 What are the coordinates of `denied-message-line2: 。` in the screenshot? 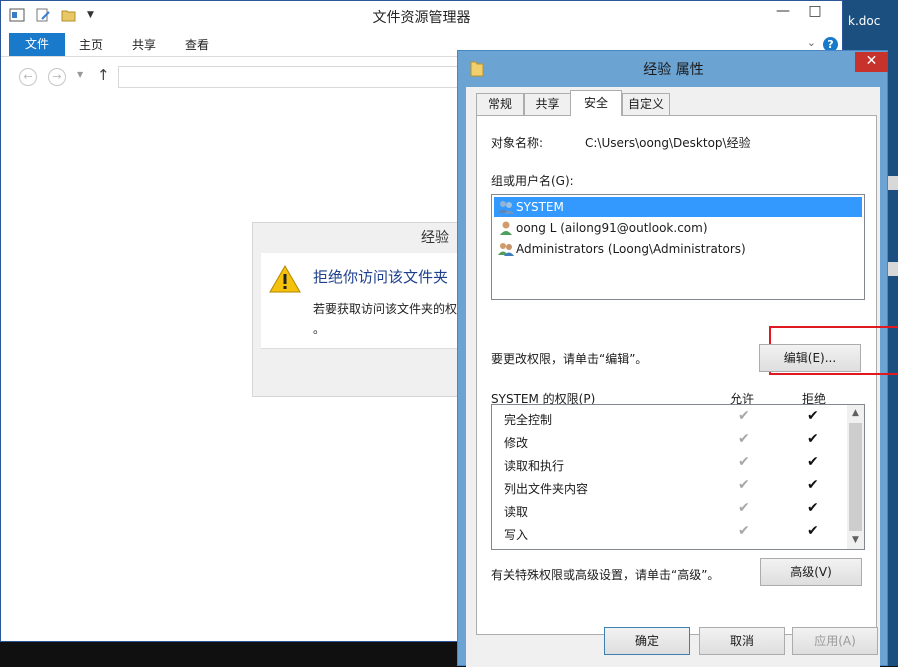 It's located at (319, 329).